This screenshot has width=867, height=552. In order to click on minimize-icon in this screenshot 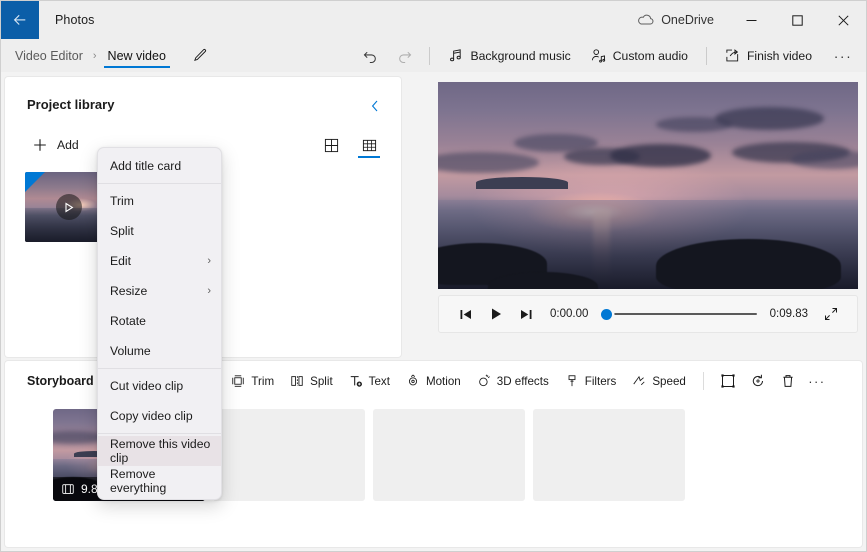, I will do `click(751, 20)`.